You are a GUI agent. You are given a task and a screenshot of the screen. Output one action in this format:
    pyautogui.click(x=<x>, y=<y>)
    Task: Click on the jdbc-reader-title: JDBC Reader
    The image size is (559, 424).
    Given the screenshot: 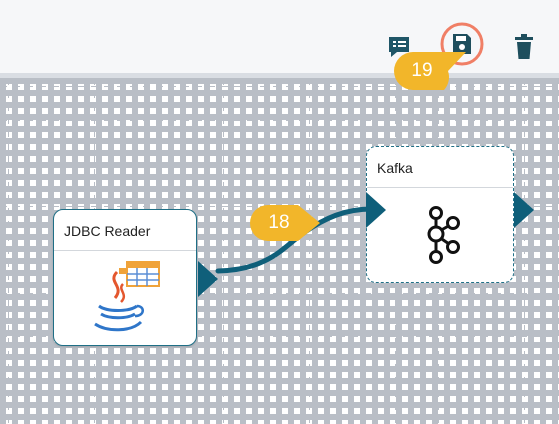 What is the action you would take?
    pyautogui.click(x=107, y=231)
    